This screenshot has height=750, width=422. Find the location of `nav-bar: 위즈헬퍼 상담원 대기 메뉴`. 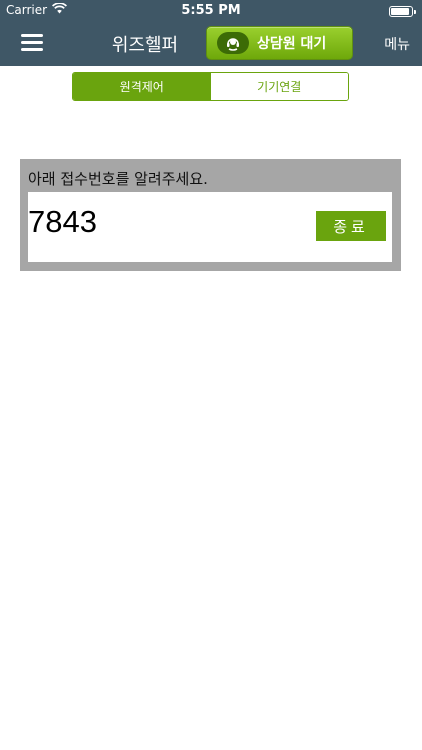

nav-bar: 위즈헬퍼 상담원 대기 메뉴 is located at coordinates (211, 44).